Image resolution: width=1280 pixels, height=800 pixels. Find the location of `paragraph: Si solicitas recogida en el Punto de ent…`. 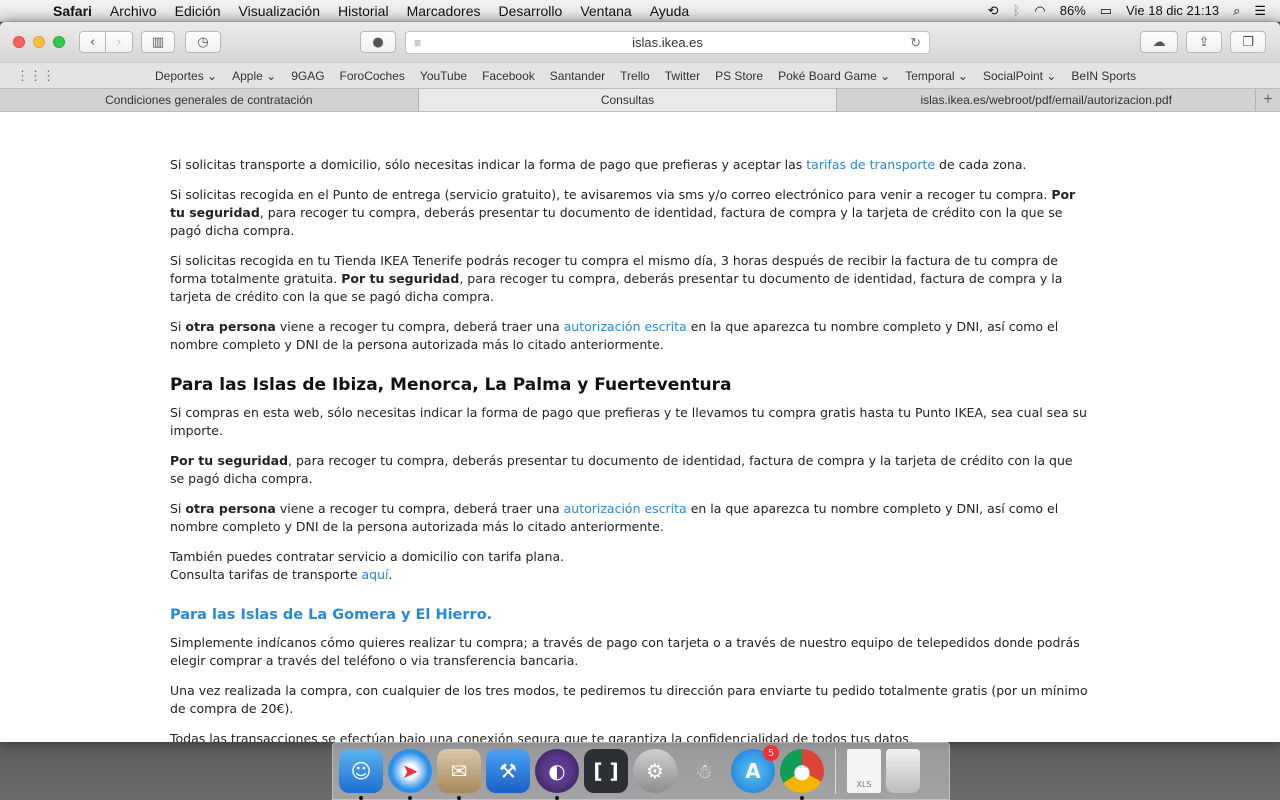

paragraph: Si solicitas recogida en el Punto de ent… is located at coordinates (623, 212).